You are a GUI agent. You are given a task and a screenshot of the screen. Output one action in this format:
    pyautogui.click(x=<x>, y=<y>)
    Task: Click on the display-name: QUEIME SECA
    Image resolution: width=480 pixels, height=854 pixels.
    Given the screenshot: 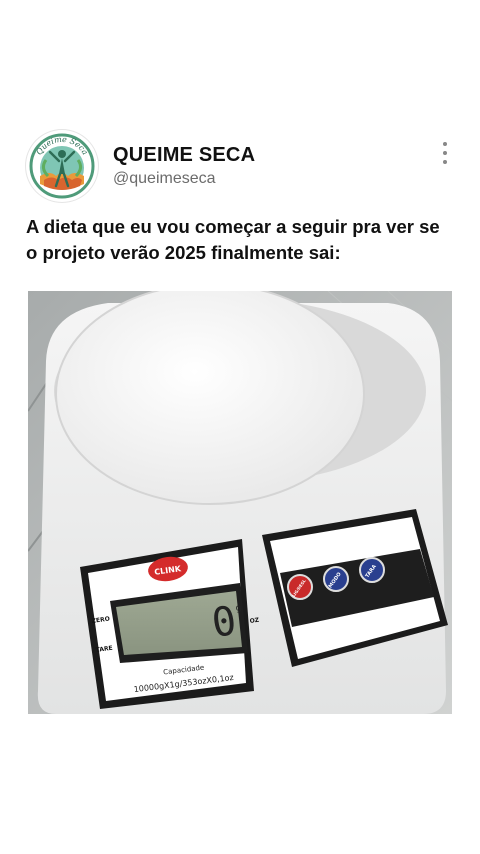 What is the action you would take?
    pyautogui.click(x=184, y=155)
    